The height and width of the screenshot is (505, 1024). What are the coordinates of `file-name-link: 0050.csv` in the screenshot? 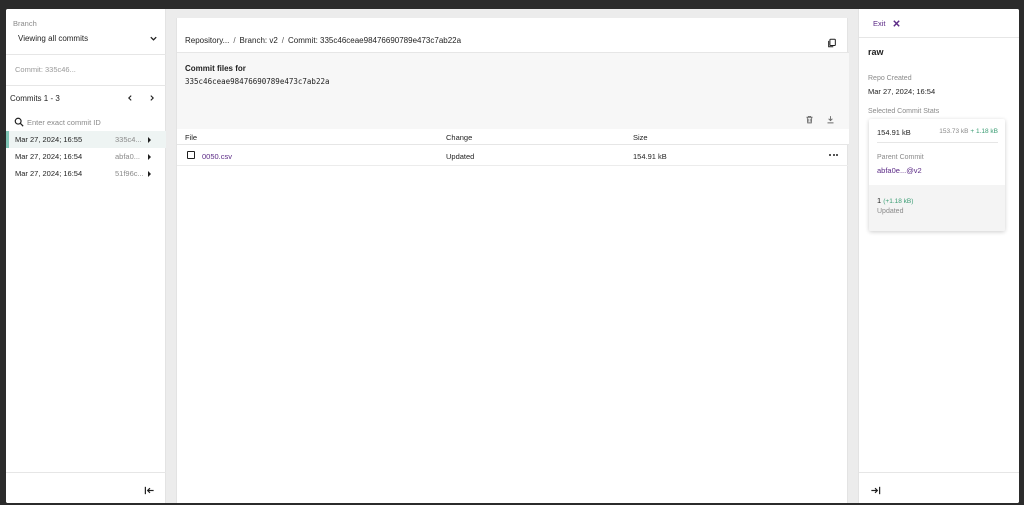 It's located at (217, 156).